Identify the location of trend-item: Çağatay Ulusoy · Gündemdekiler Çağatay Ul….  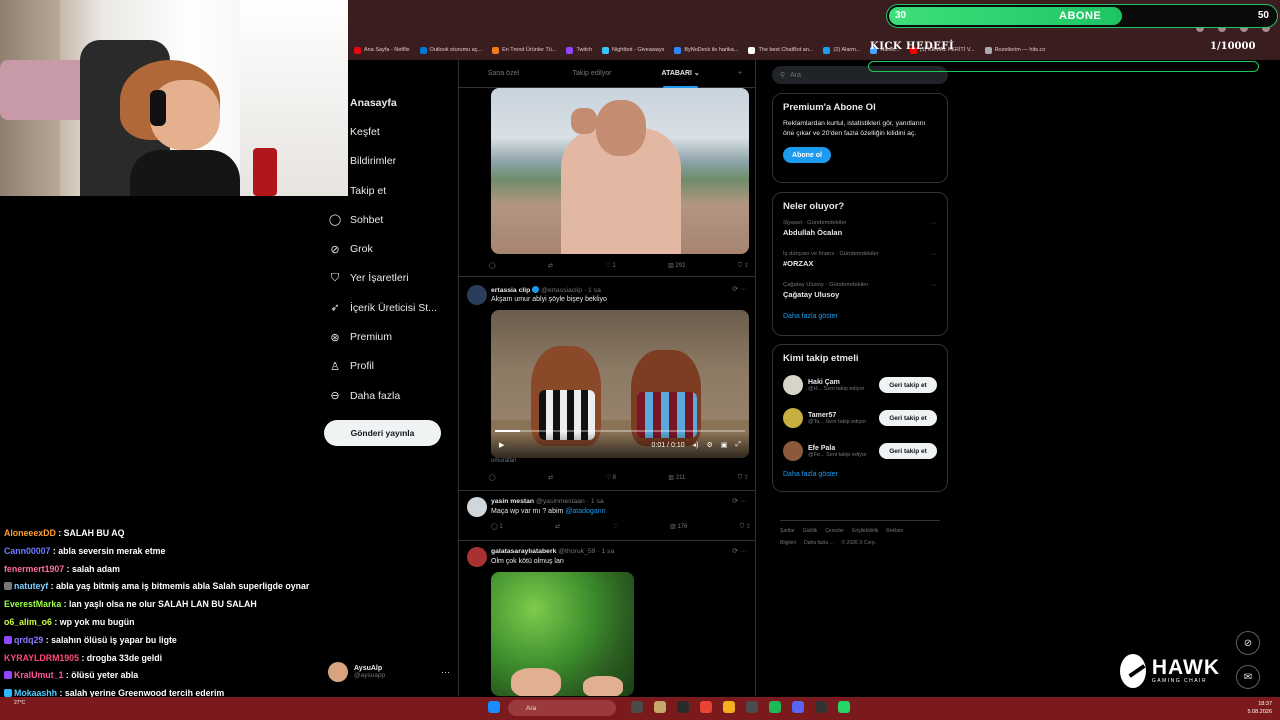
(860, 293).